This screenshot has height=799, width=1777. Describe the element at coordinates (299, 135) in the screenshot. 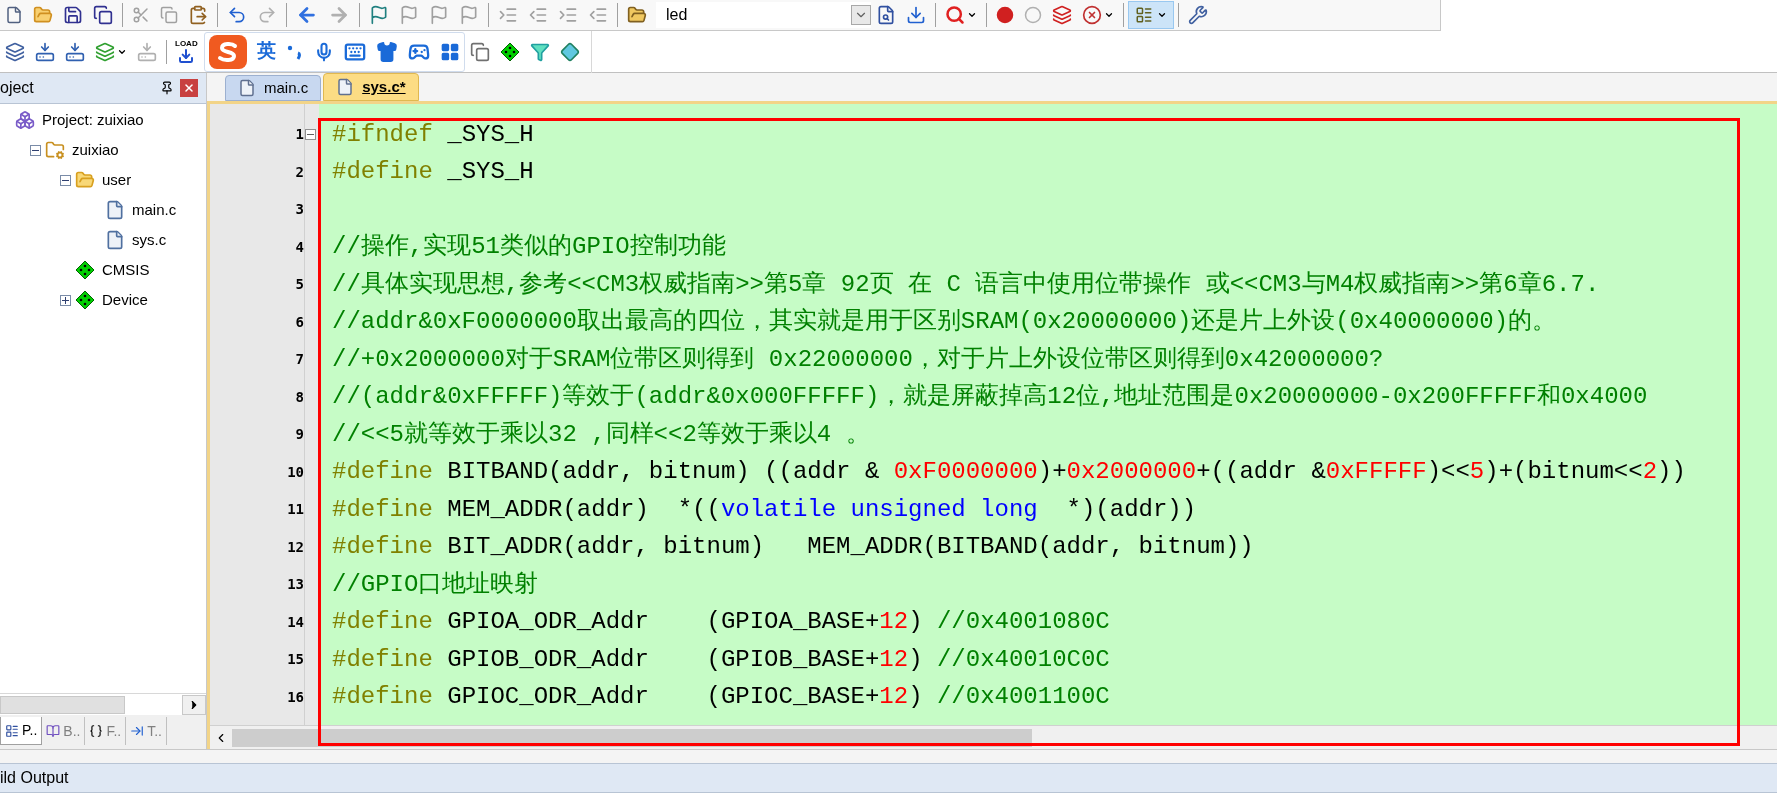

I see `line-number: 1` at that location.